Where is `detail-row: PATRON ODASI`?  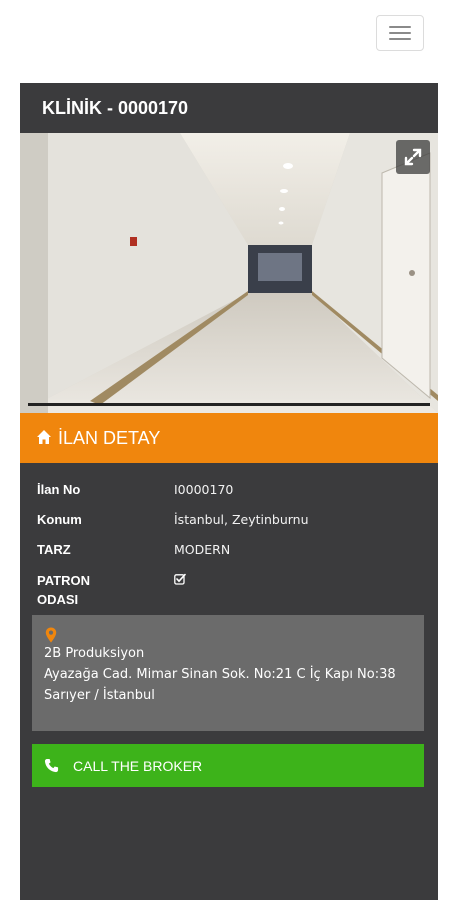 detail-row: PATRON ODASI is located at coordinates (237, 590).